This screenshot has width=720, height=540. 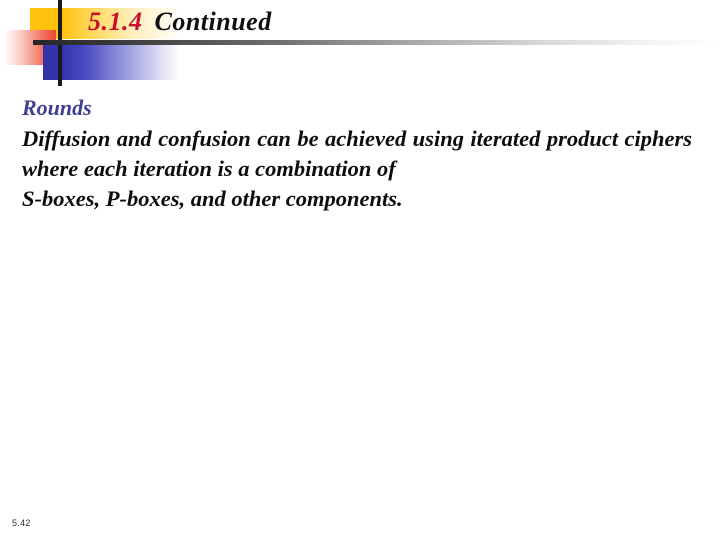 What do you see at coordinates (212, 199) in the screenshot?
I see `paragraph-line-3: S-boxes, P-boxes, and other components.` at bounding box center [212, 199].